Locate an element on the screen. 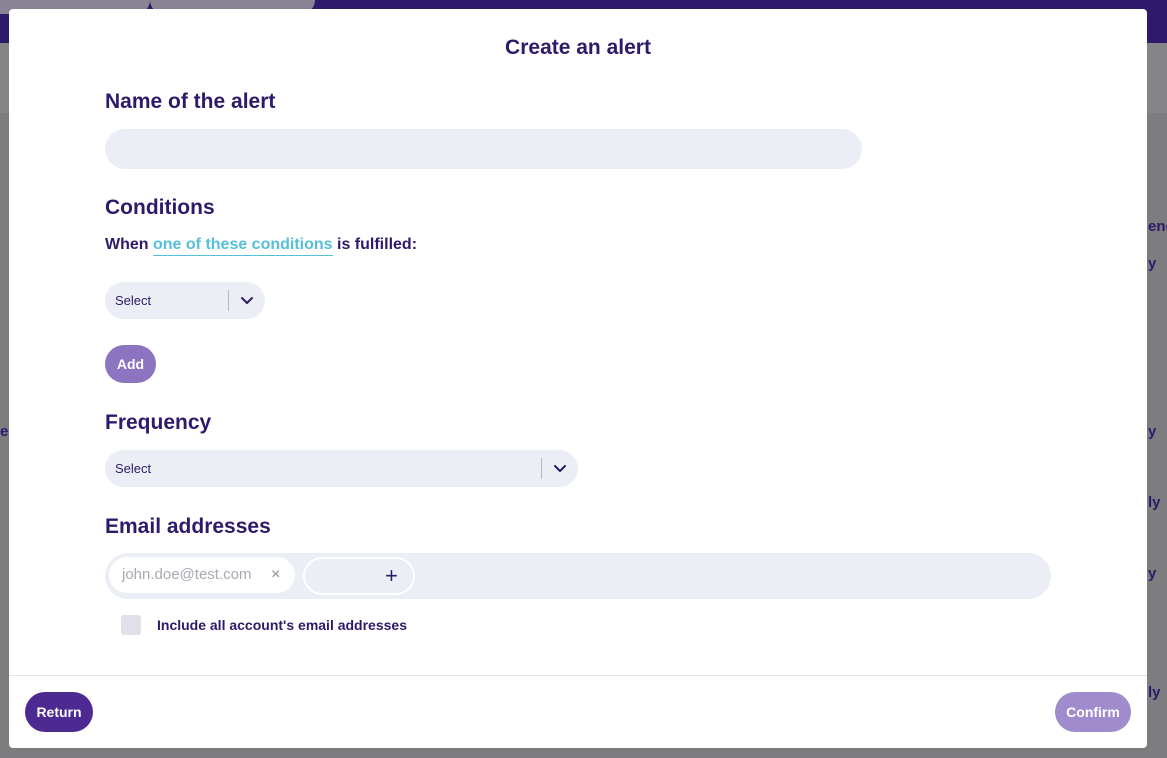  footer-divider is located at coordinates (578, 675).